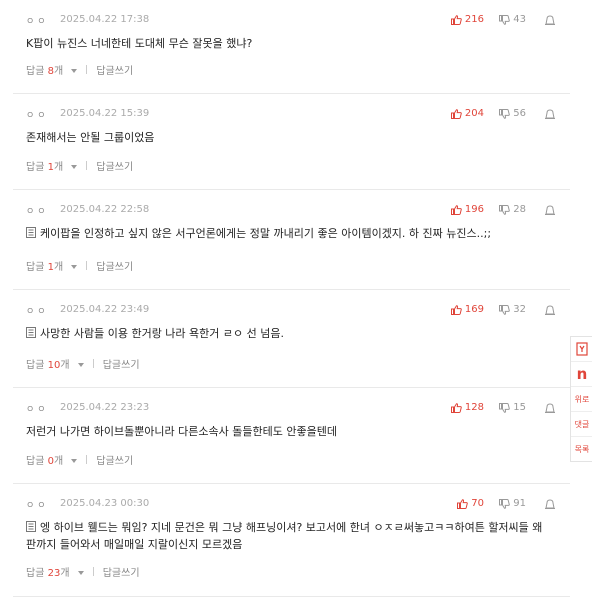 The image size is (592, 597). What do you see at coordinates (474, 19) in the screenshot?
I see `upvote-count: 216` at bounding box center [474, 19].